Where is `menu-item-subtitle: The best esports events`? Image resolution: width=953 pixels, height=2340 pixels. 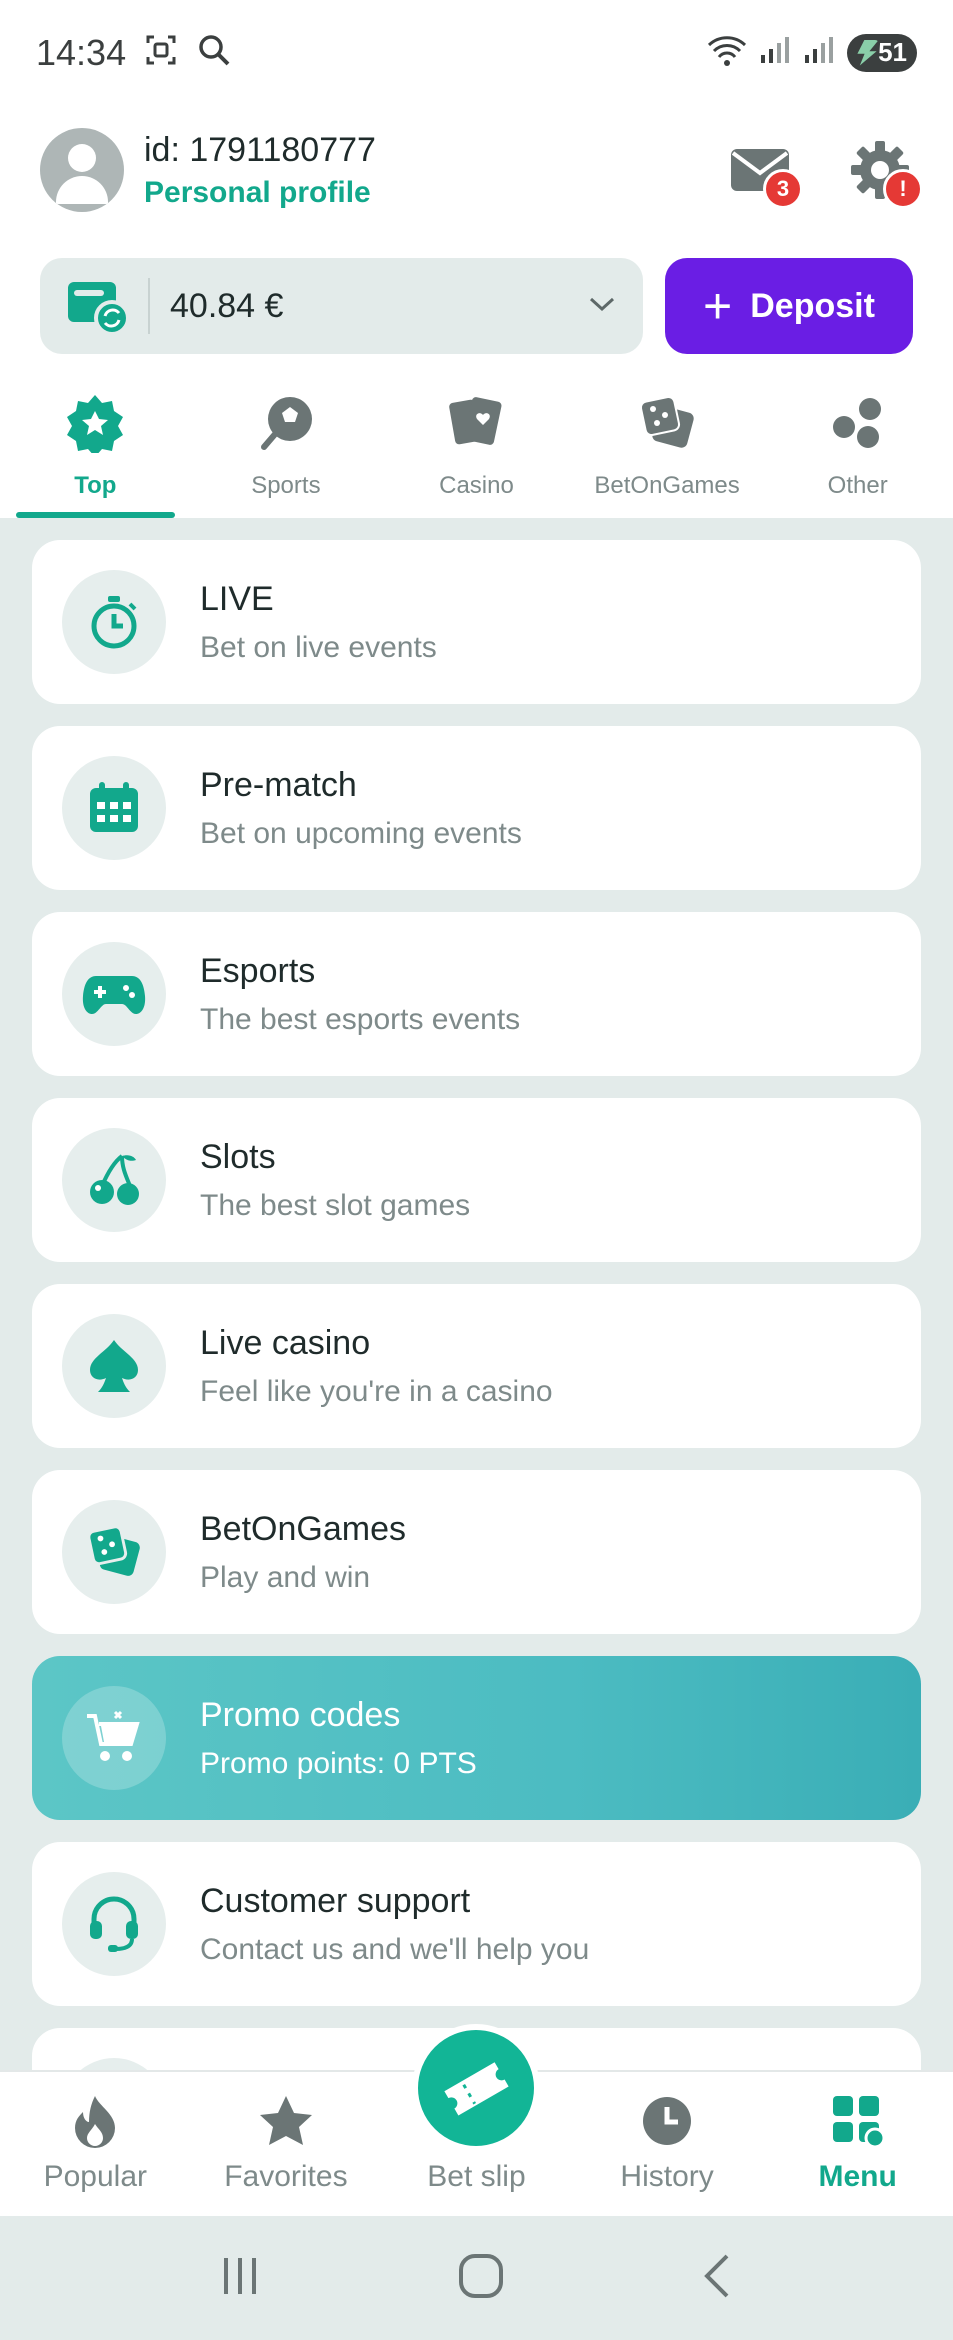
menu-item-subtitle: The best esports events is located at coordinates (360, 1019).